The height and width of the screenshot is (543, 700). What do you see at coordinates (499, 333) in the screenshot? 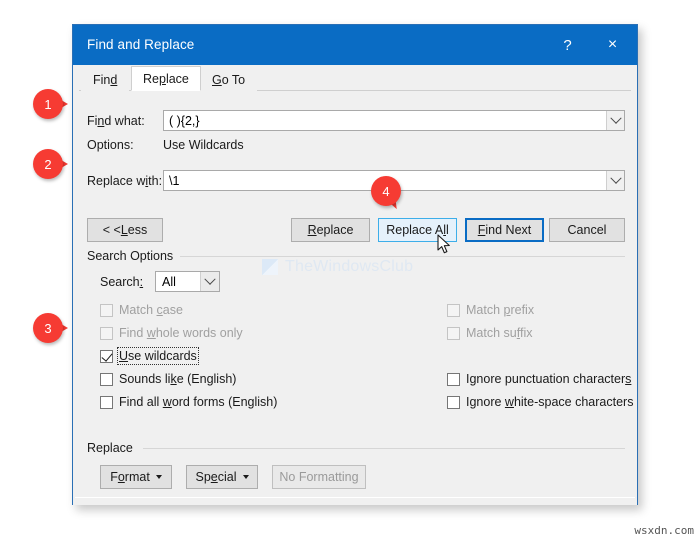
I see `checkbox-label: Match suffix` at bounding box center [499, 333].